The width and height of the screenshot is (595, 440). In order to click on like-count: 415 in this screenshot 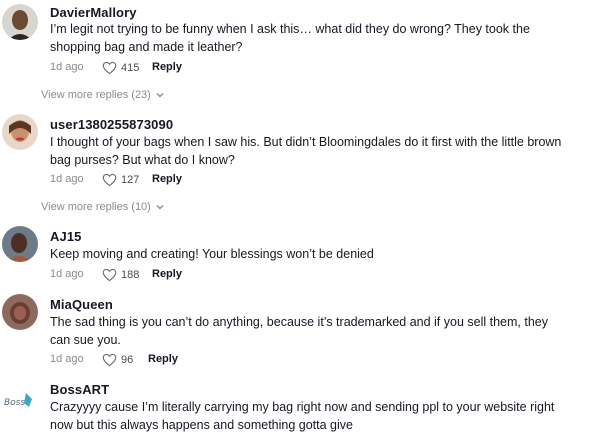, I will do `click(130, 68)`.